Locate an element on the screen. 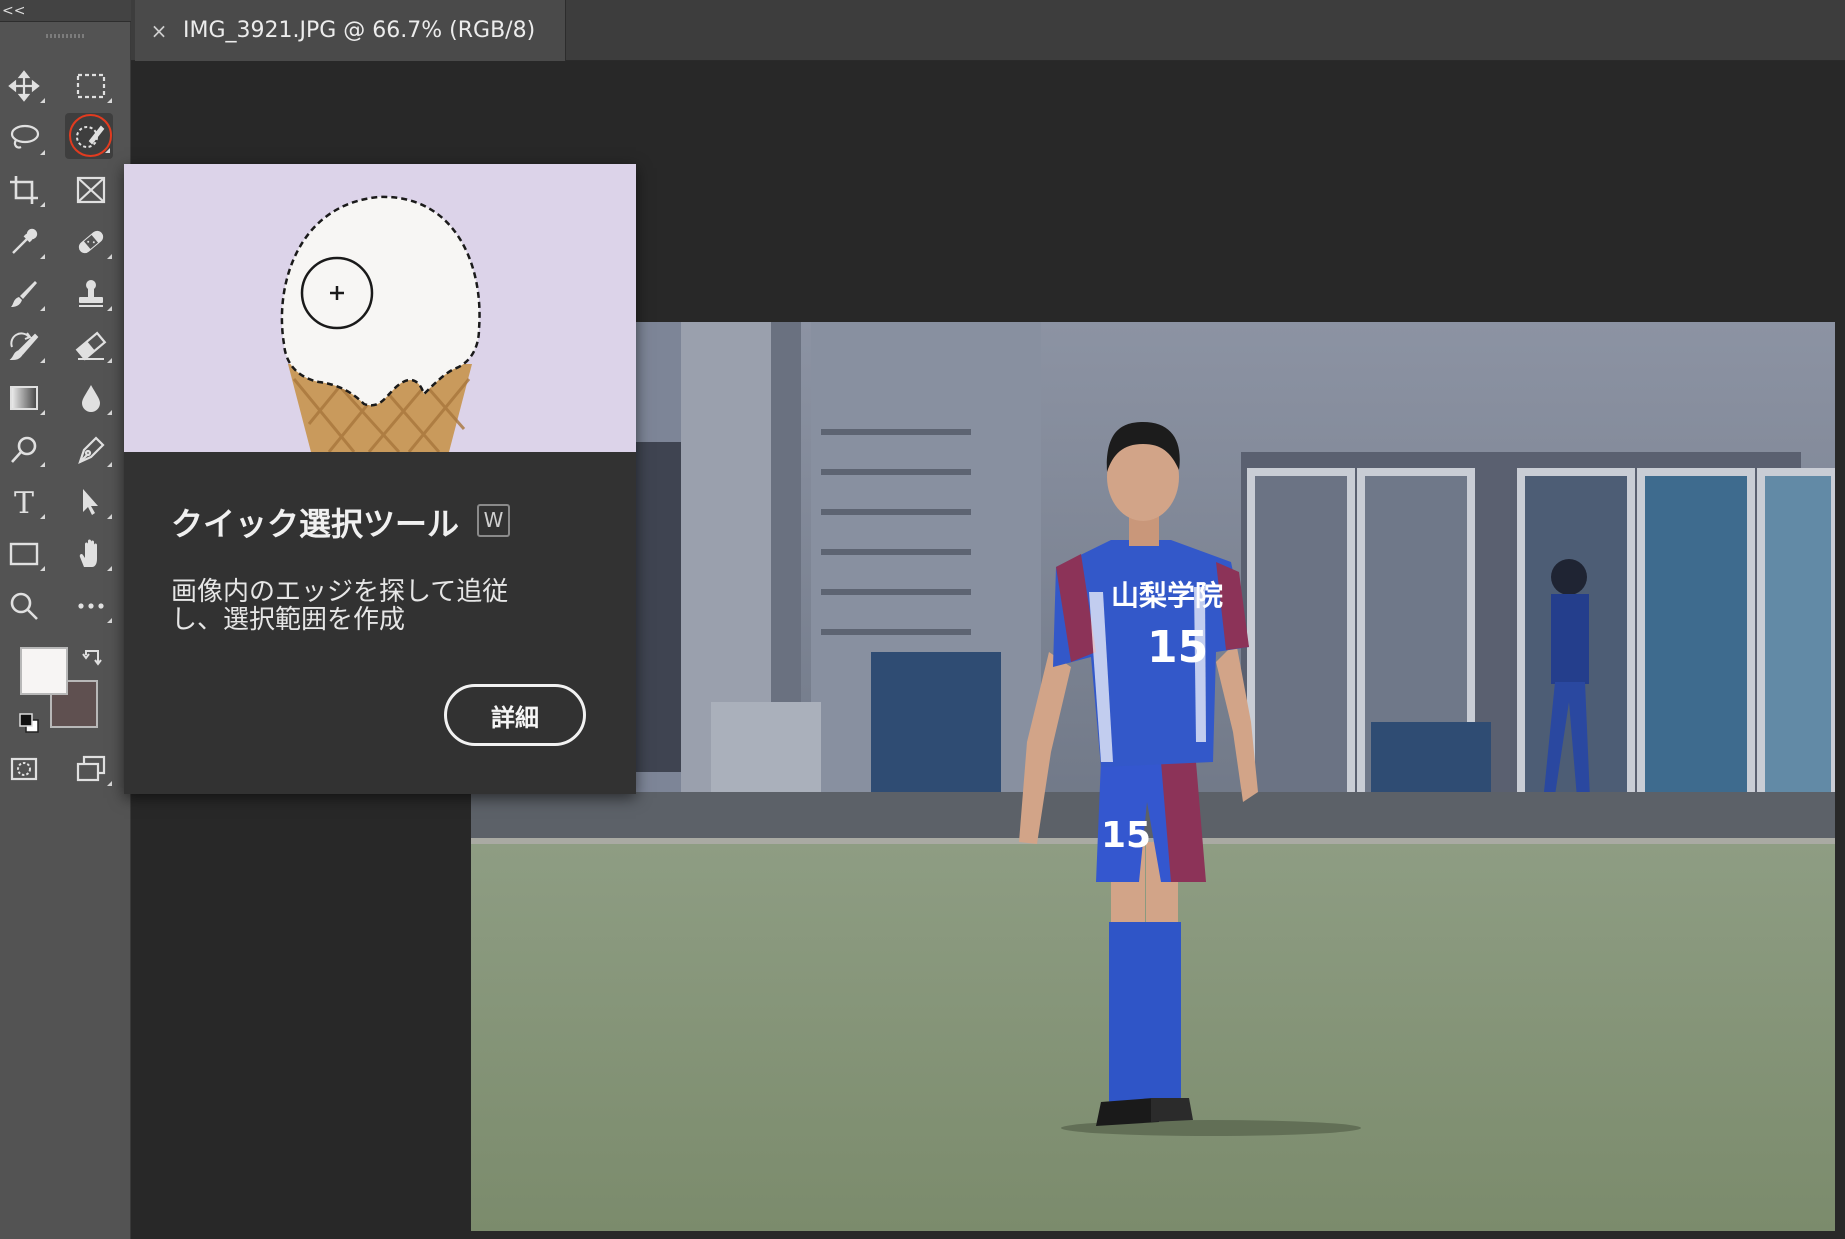  eraser-icon is located at coordinates (91, 346).